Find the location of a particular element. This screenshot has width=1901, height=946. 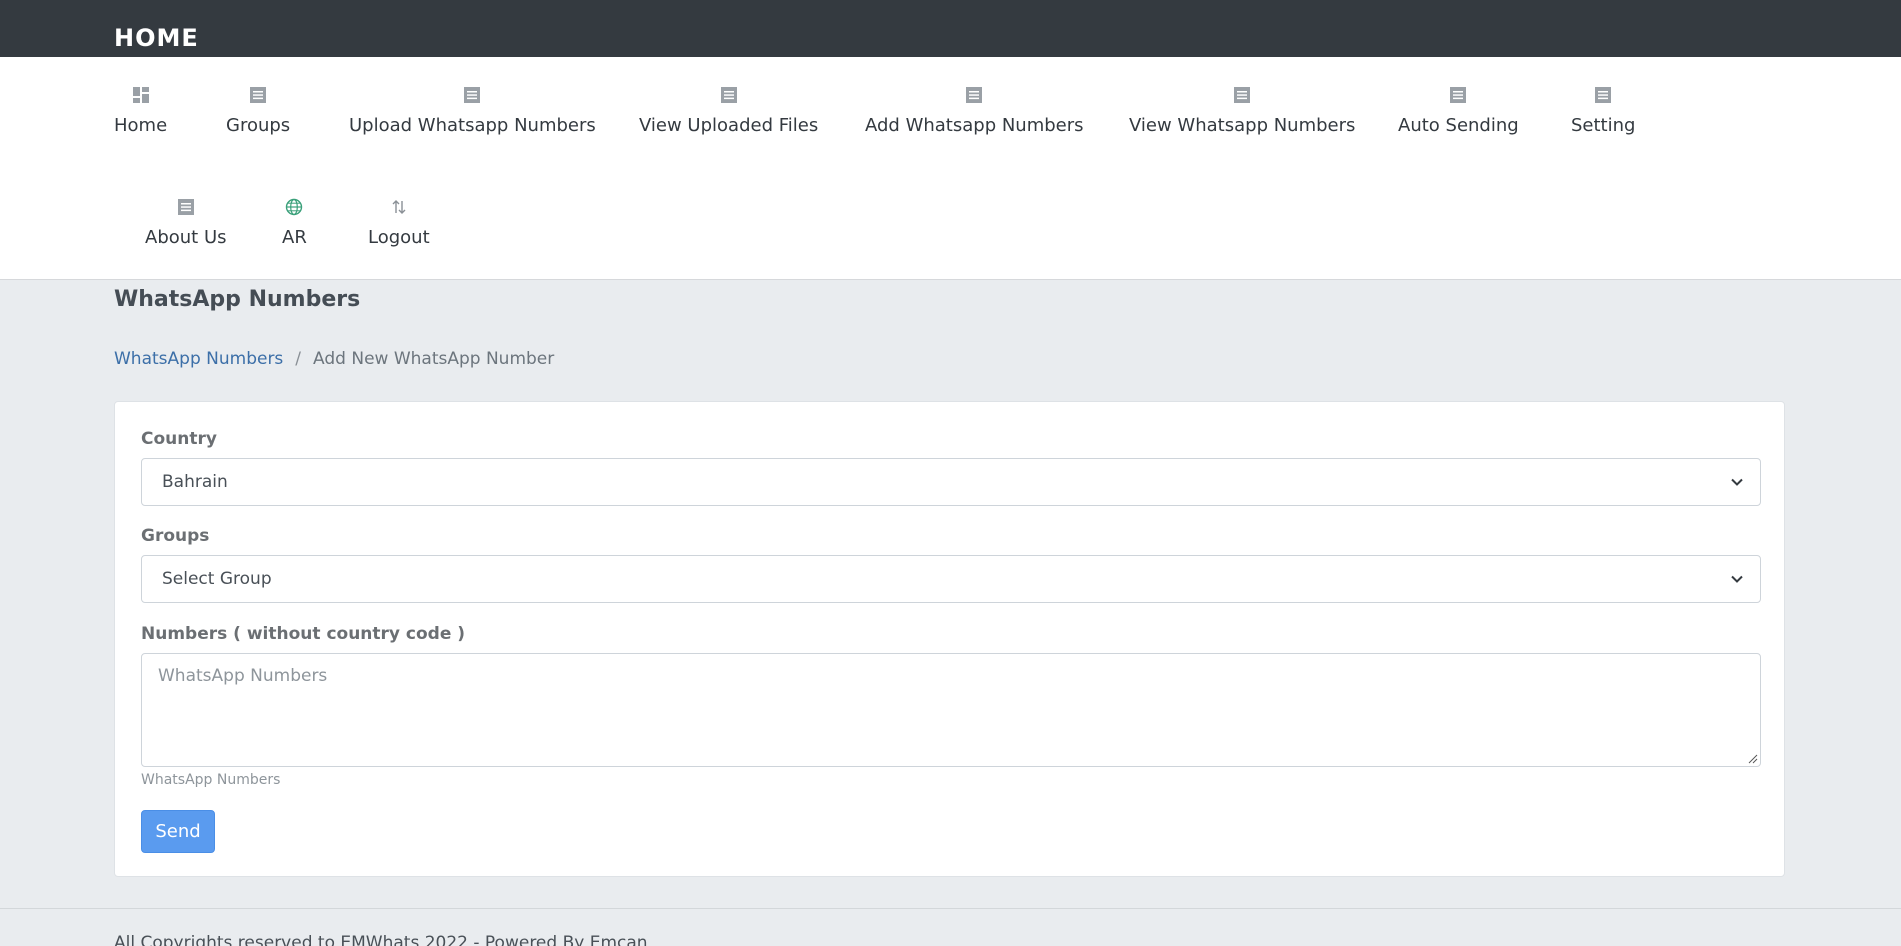

nav-item-auto-sending: Auto Sending is located at coordinates (1458, 111).